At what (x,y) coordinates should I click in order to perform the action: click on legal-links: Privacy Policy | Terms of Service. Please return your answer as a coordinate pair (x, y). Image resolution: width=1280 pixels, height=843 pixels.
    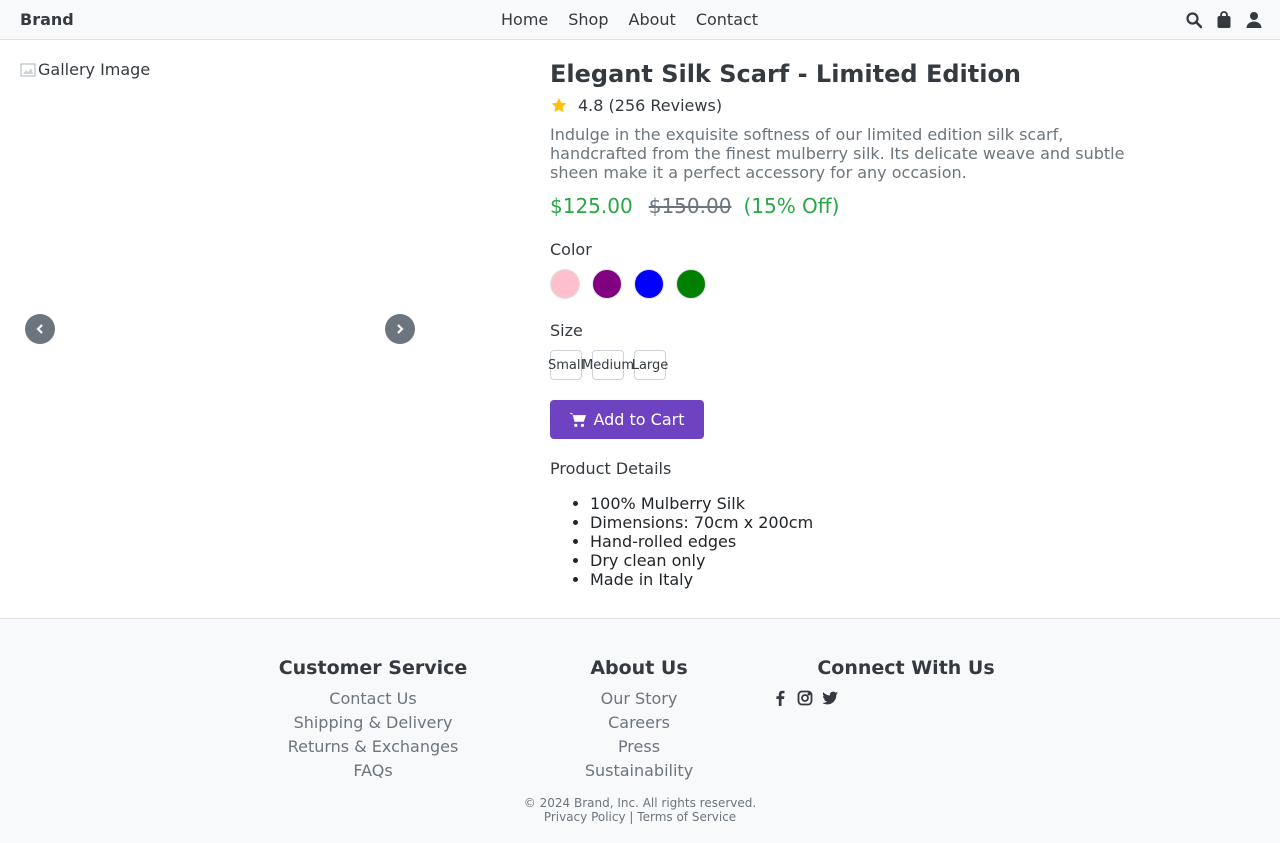
    Looking at the image, I should click on (640, 817).